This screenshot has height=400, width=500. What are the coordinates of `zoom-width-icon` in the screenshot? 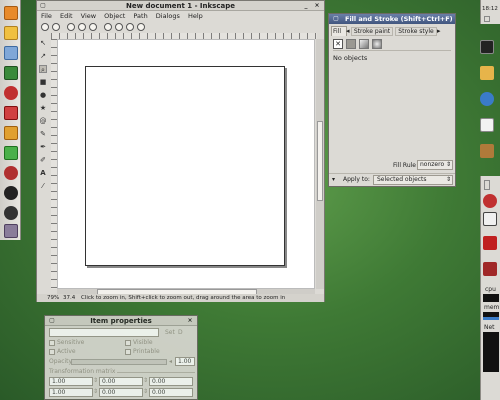 It's located at (141, 27).